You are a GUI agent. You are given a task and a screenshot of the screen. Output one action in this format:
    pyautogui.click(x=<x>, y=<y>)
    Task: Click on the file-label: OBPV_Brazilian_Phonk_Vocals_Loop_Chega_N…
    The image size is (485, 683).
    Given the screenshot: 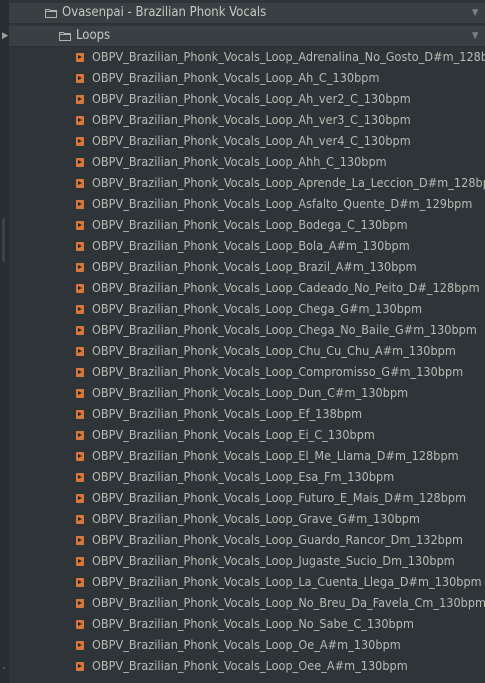 What is the action you would take?
    pyautogui.click(x=284, y=329)
    